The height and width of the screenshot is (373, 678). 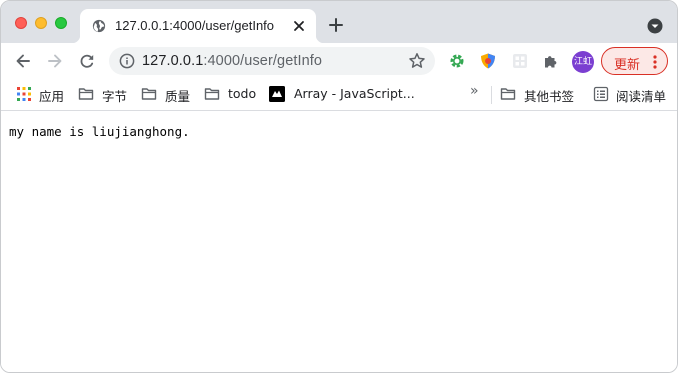 I want to click on update-button: 更新, so click(x=634, y=61).